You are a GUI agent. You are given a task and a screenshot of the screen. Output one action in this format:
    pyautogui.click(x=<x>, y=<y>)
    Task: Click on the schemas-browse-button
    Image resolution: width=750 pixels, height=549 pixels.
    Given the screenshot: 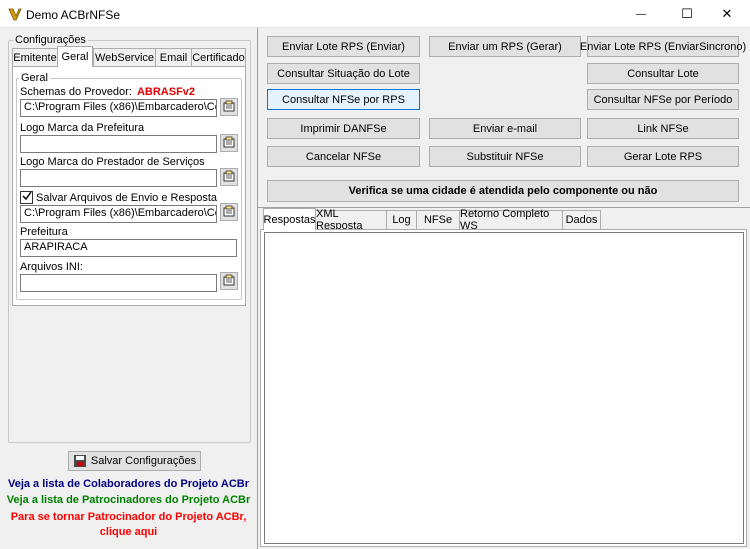 What is the action you would take?
    pyautogui.click(x=229, y=107)
    